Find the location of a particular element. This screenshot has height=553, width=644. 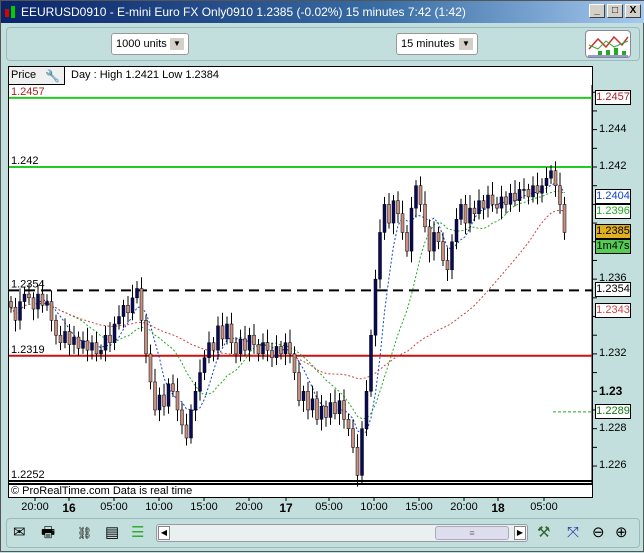

scroll-left-button: ◀ is located at coordinates (164, 533).